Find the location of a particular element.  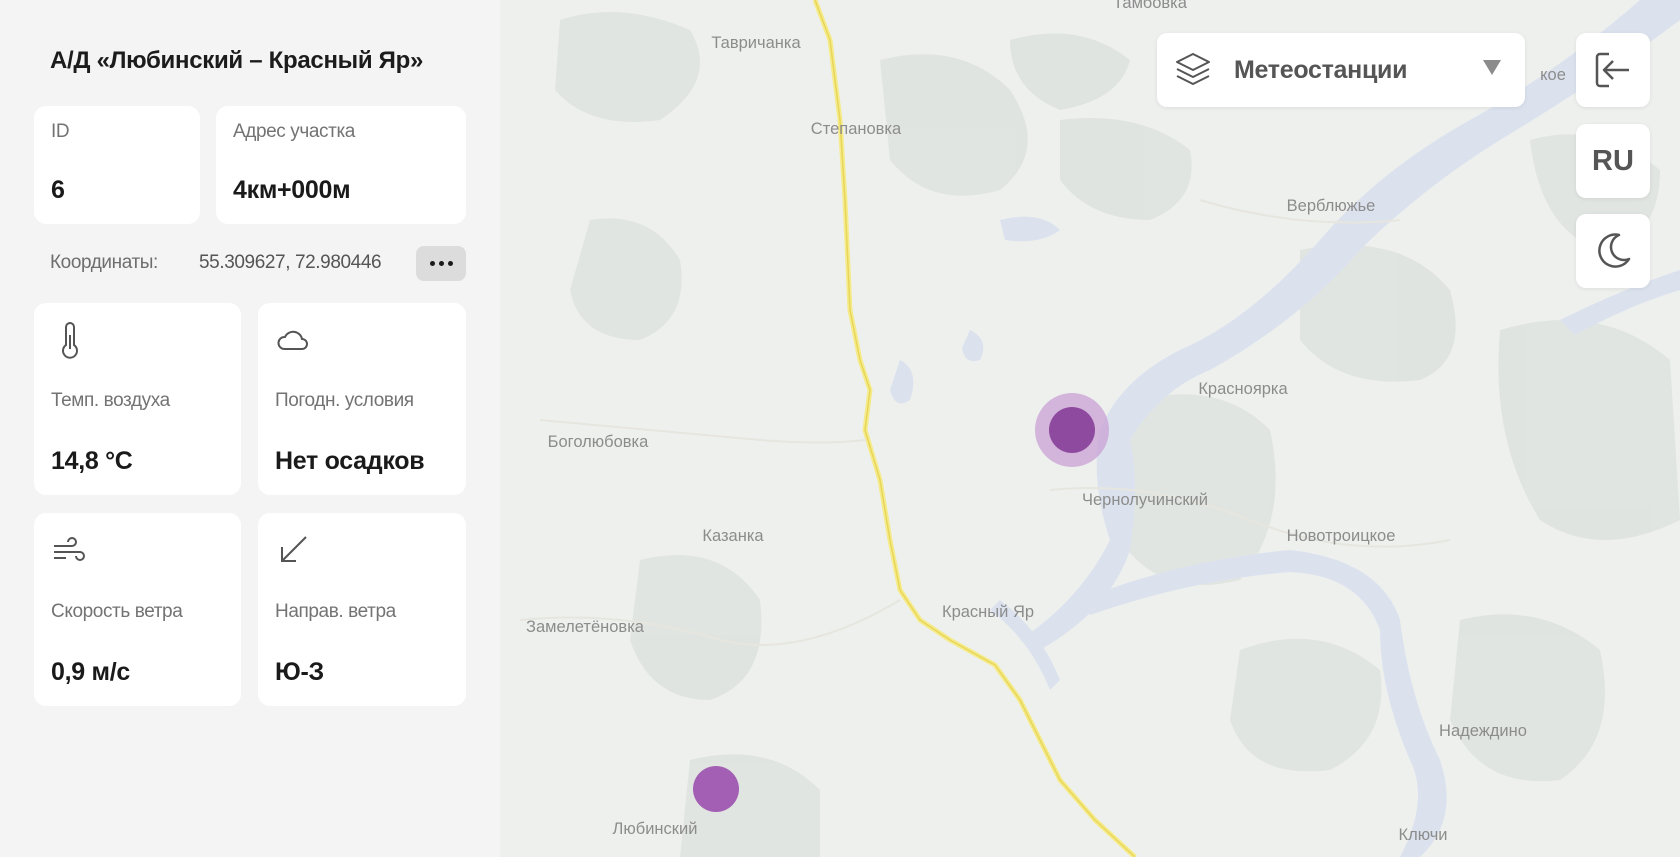

place-label: Степановка is located at coordinates (856, 129).